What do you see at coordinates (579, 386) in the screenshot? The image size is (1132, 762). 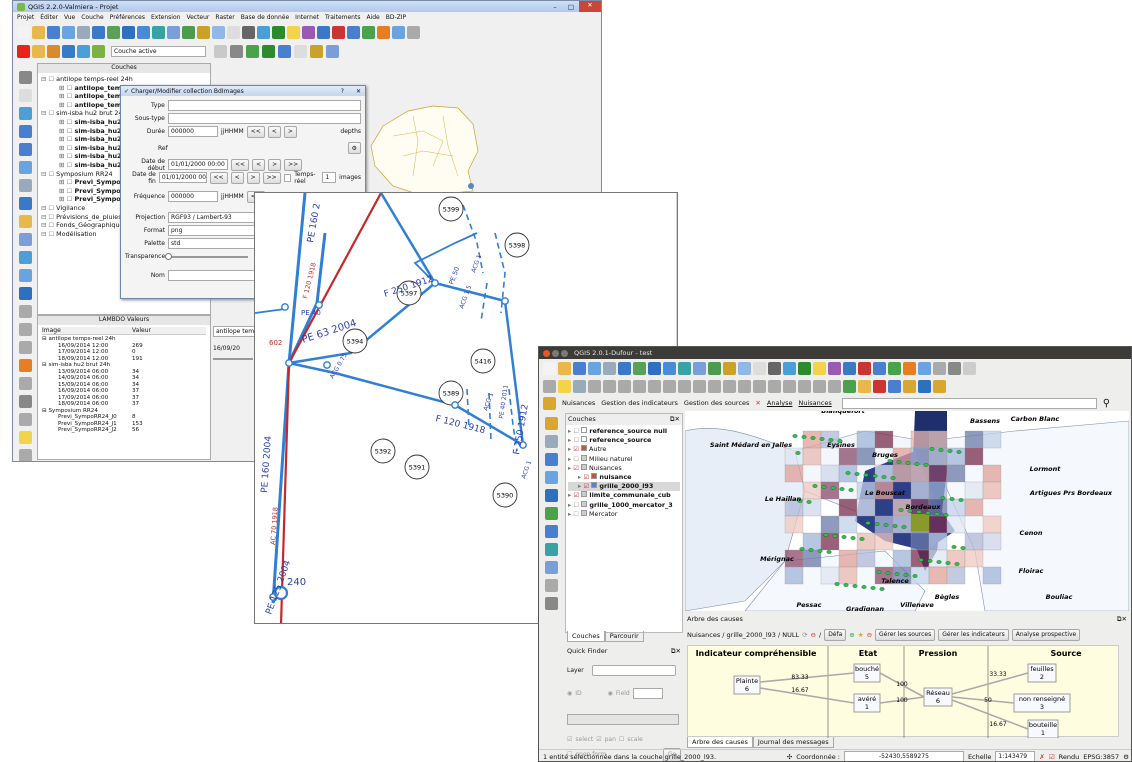 I see `w3-edit-tool-2-icon` at bounding box center [579, 386].